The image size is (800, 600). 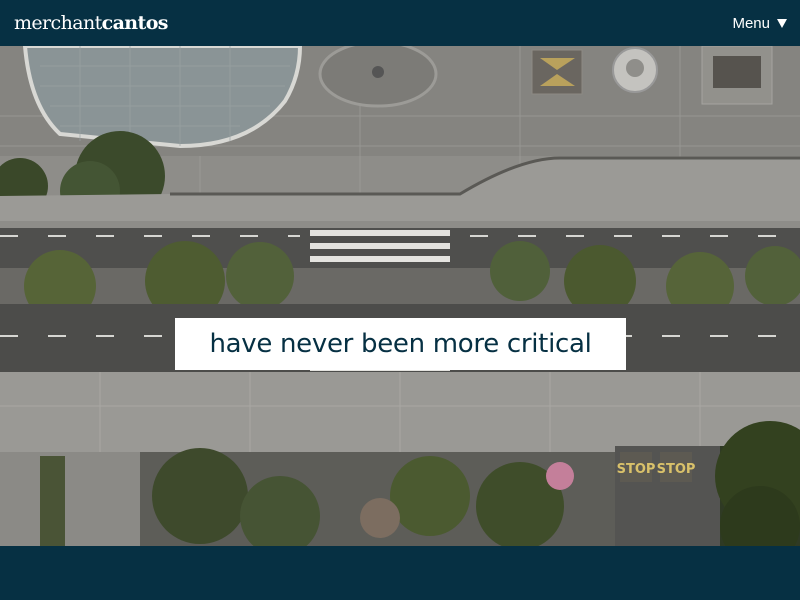 I want to click on site-logo: merchantcantos, so click(x=91, y=23).